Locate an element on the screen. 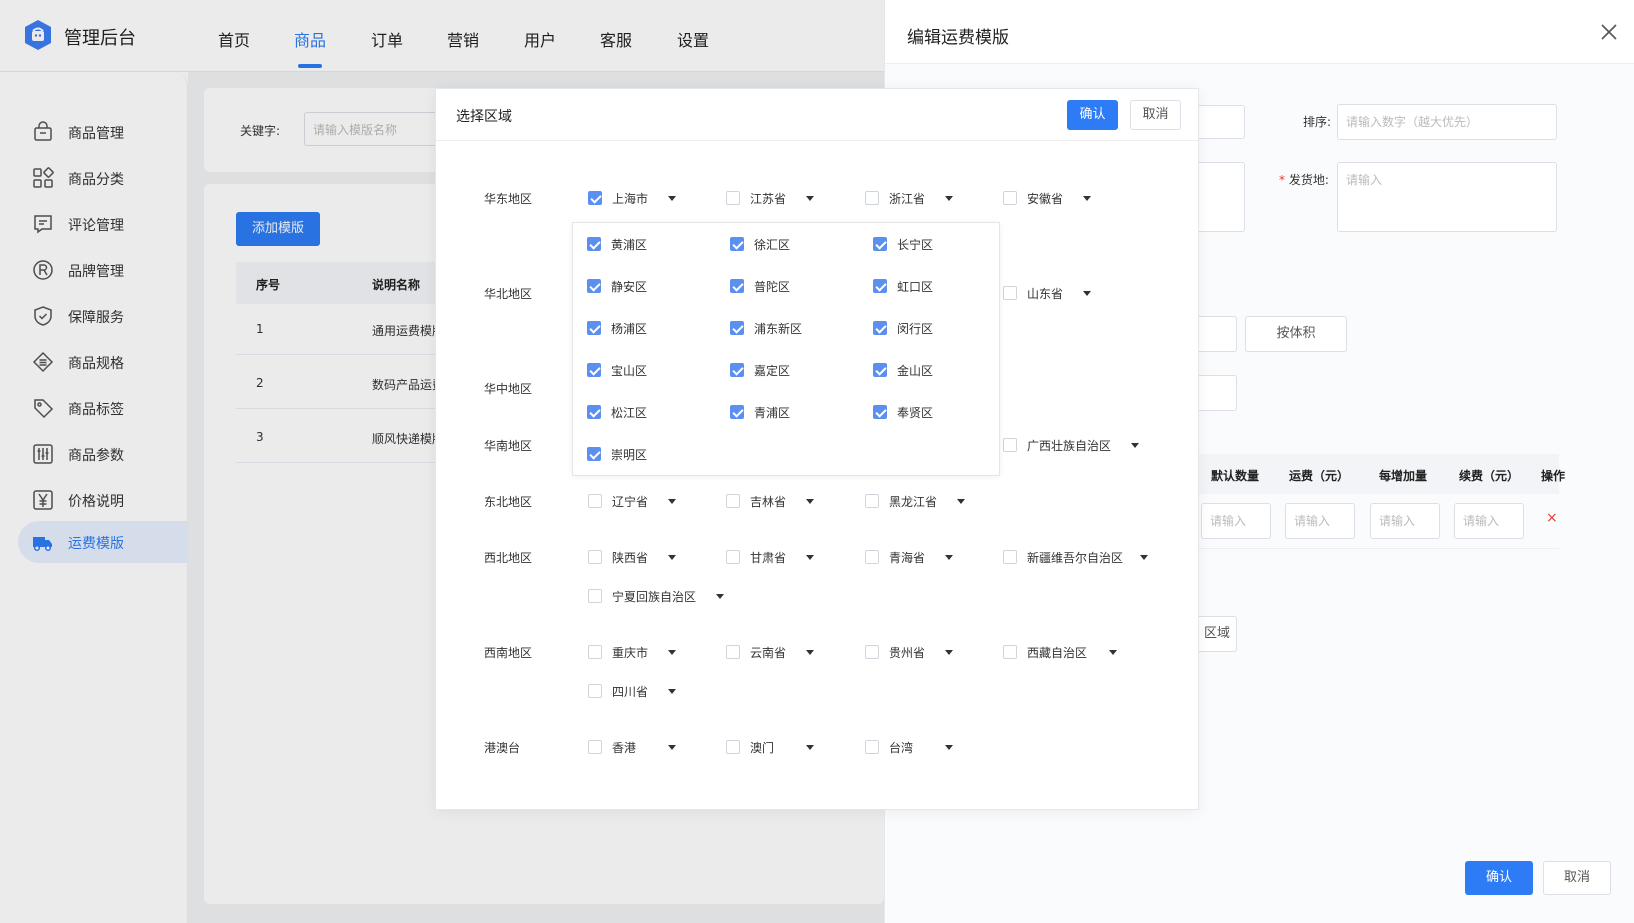  district-item: 普陀区 is located at coordinates (780, 286).